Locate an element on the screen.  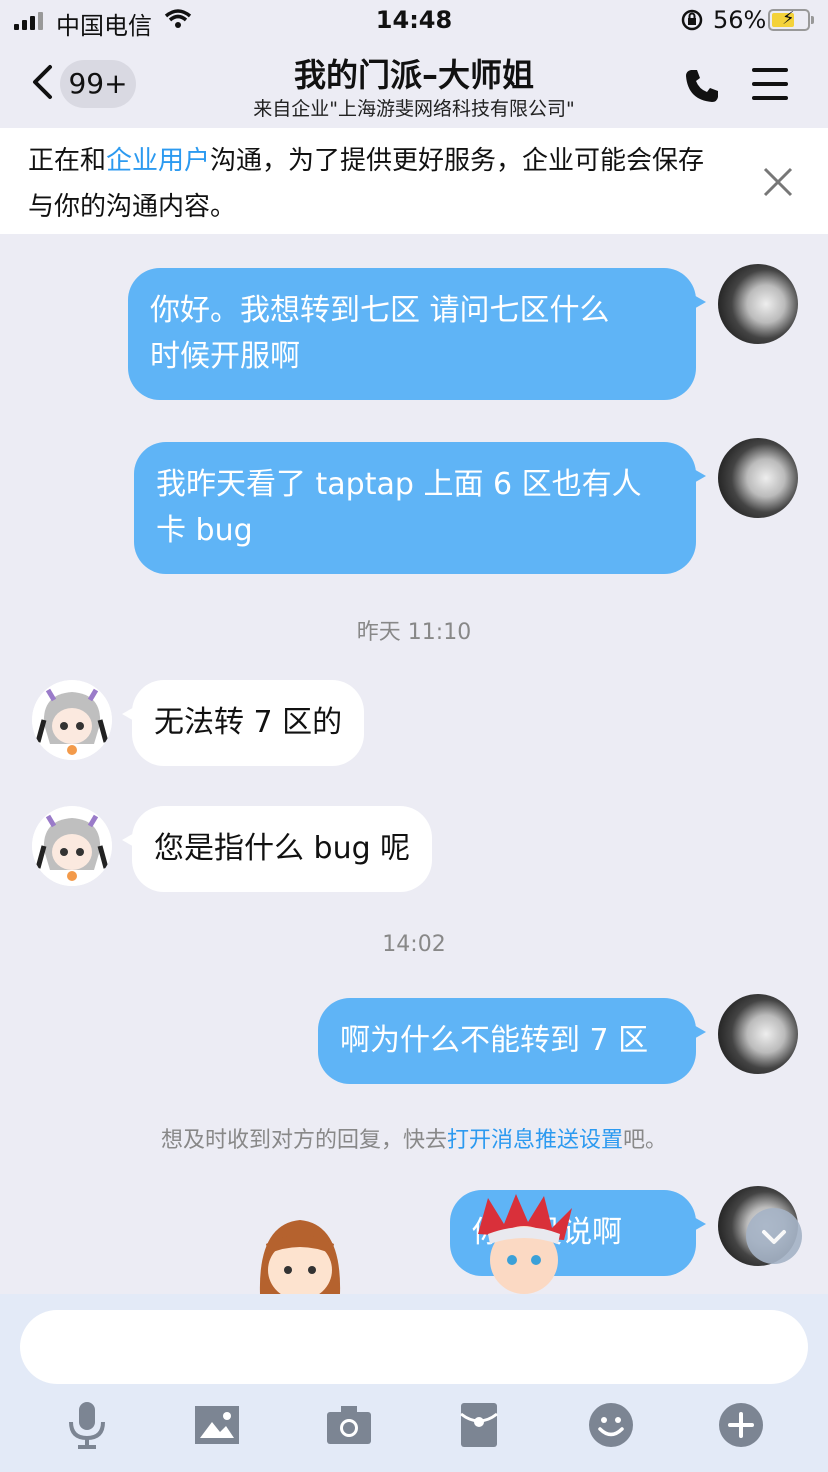
more-menu-button is located at coordinates (770, 84).